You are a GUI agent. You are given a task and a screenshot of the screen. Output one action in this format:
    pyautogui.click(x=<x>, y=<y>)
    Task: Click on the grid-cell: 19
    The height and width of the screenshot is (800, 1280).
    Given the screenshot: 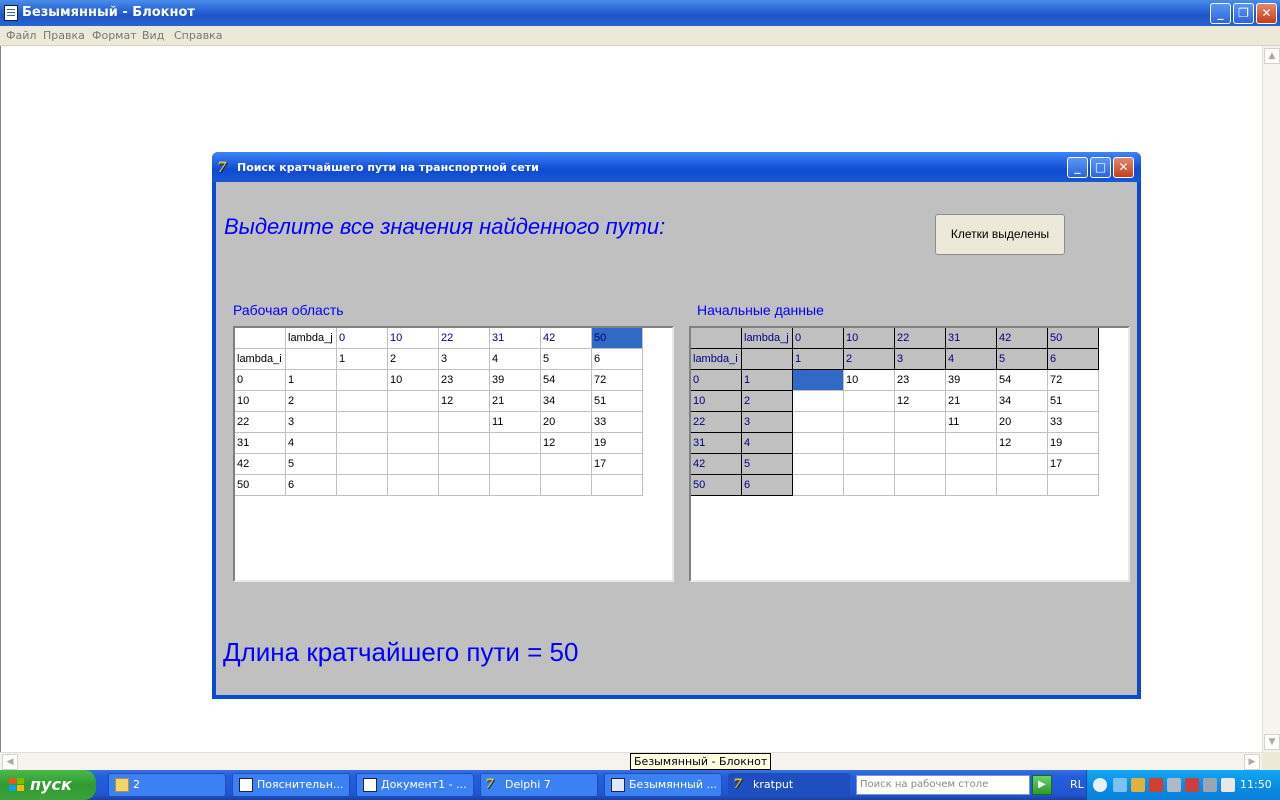 What is the action you would take?
    pyautogui.click(x=617, y=443)
    